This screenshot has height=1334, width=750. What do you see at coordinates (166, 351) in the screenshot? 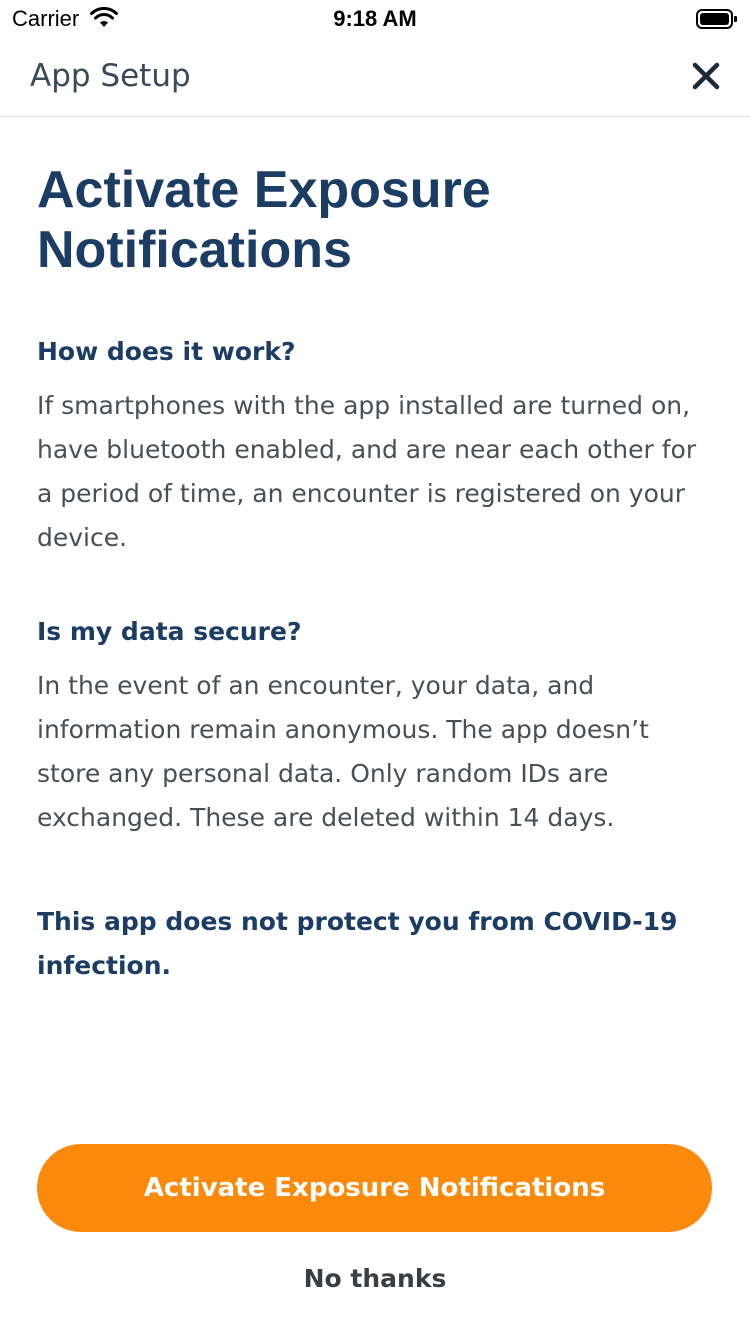
I see `section-heading-how-it-works: How does it work?` at bounding box center [166, 351].